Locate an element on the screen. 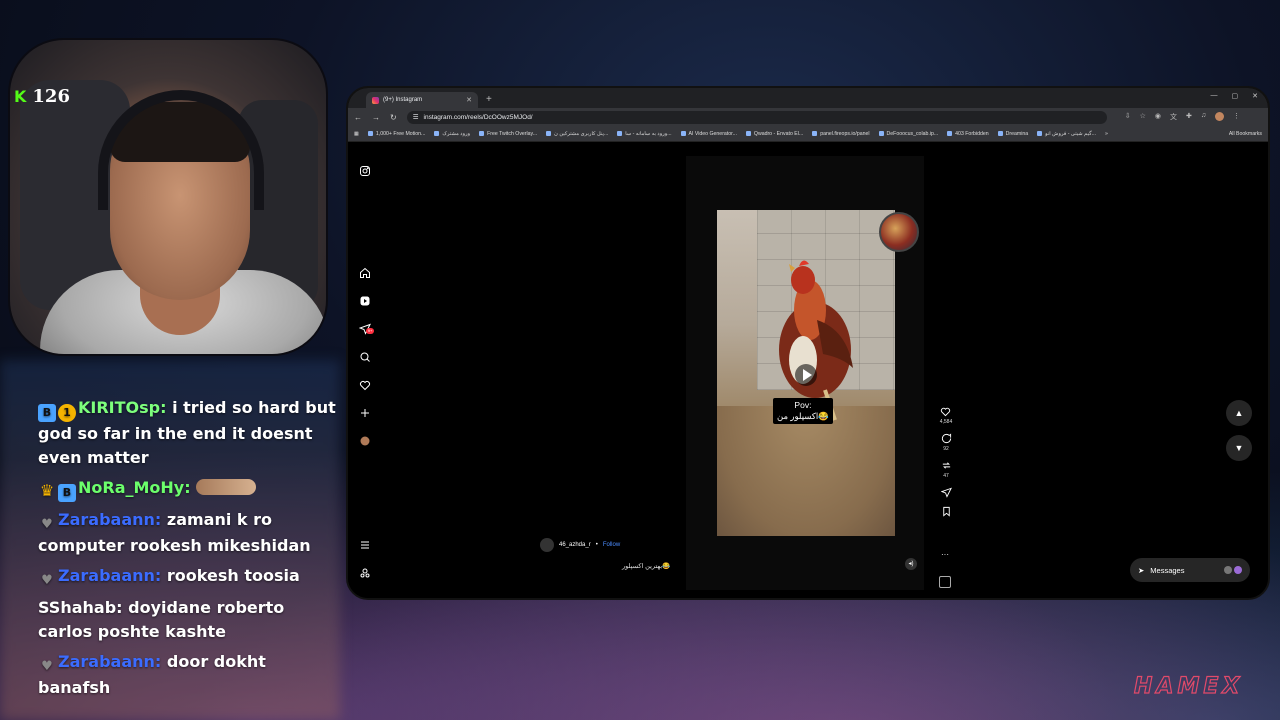  instagram-favicon-icon is located at coordinates (375, 100).